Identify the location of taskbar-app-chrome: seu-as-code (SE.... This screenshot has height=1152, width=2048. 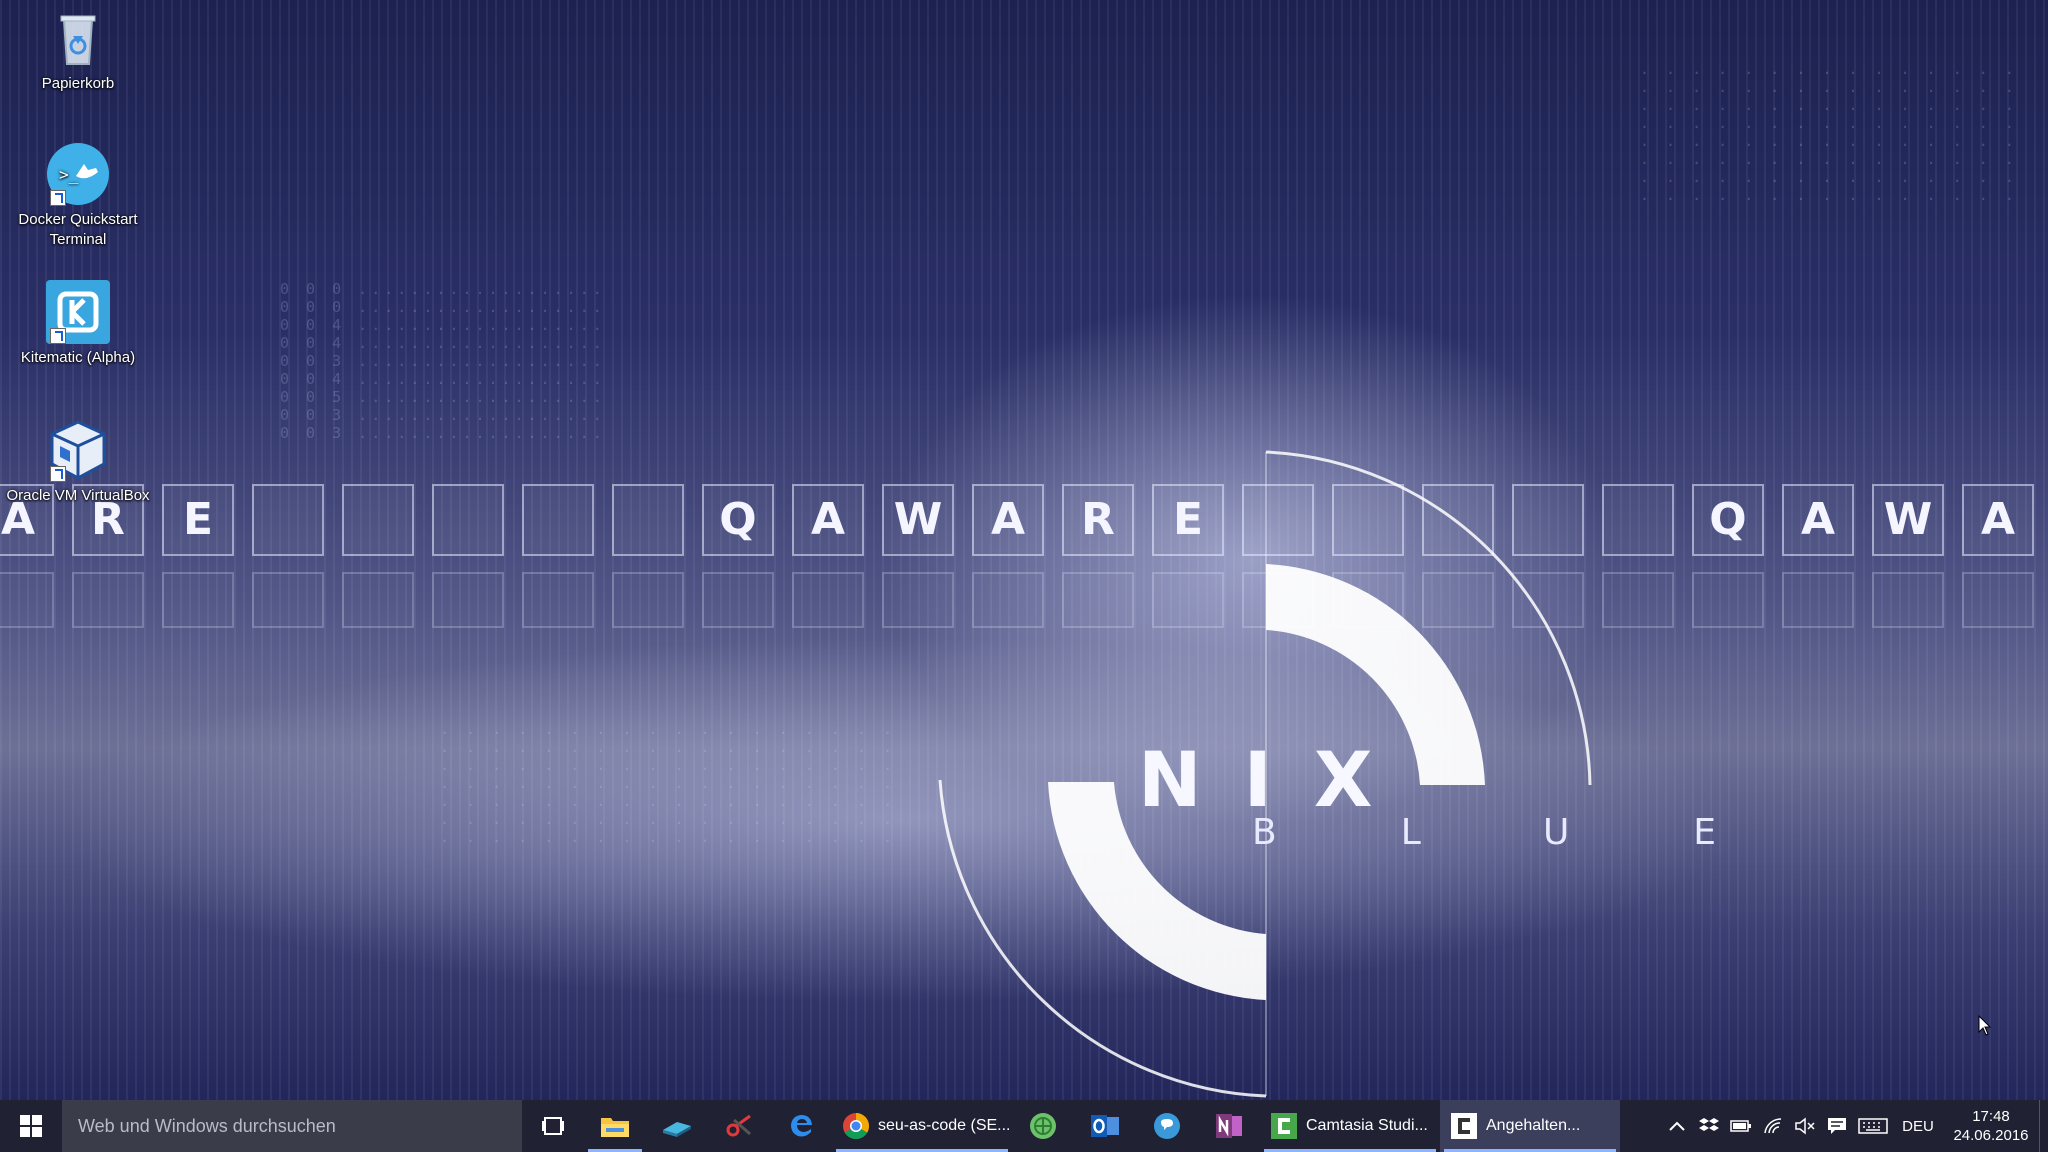
(922, 1126).